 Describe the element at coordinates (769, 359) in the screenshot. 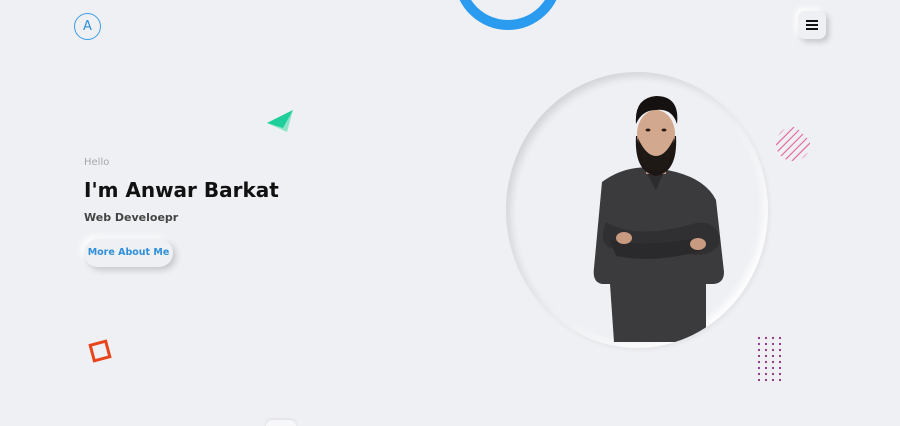

I see `dot-grid-decoration` at that location.